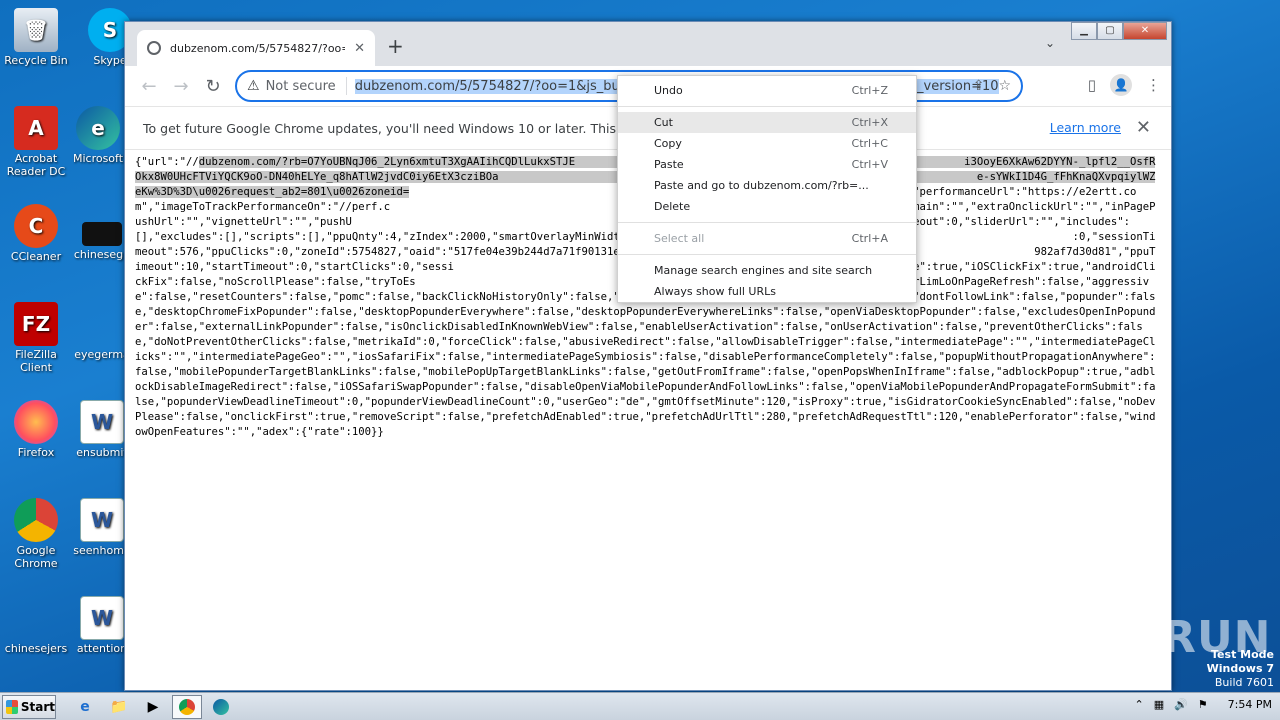  What do you see at coordinates (668, 143) in the screenshot?
I see `menu-item-label: Copy` at bounding box center [668, 143].